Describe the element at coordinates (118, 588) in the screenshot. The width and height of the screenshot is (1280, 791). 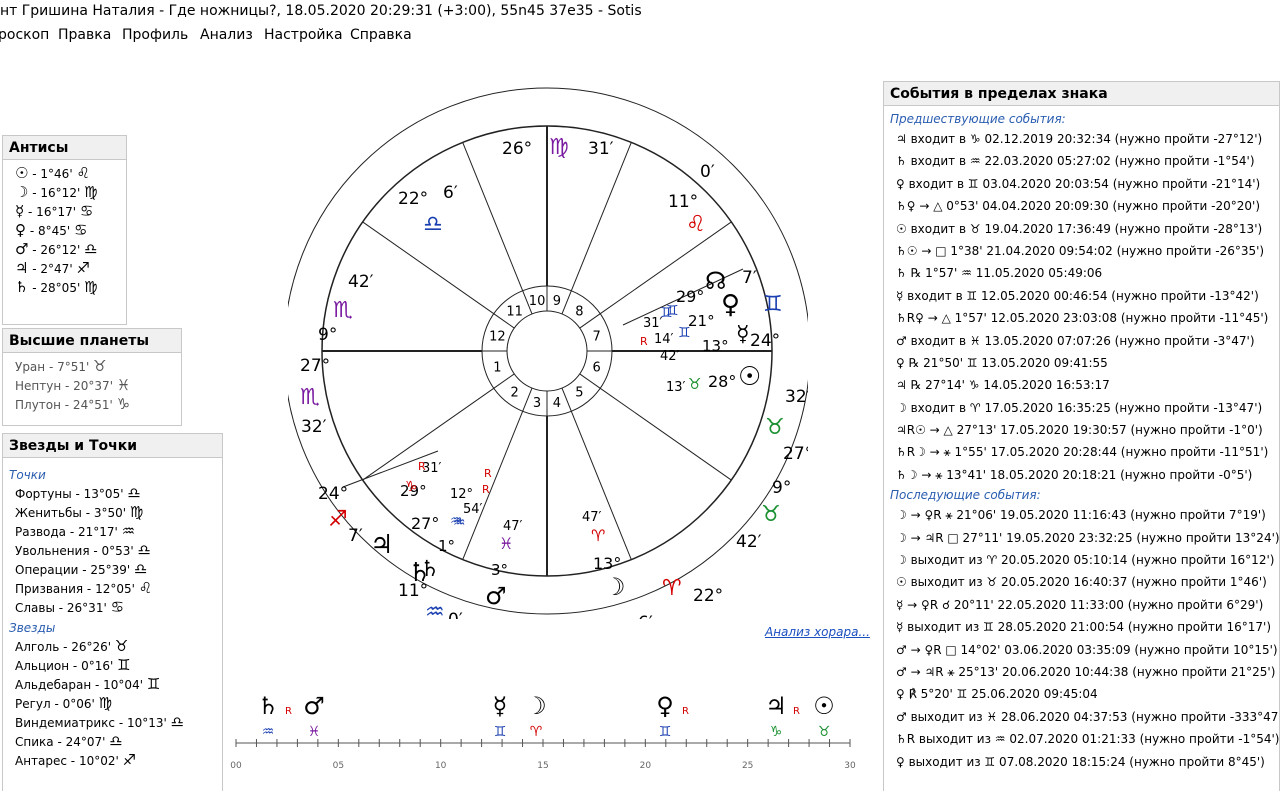
I see `point-row: Призвания - 12°05' ♌` at that location.